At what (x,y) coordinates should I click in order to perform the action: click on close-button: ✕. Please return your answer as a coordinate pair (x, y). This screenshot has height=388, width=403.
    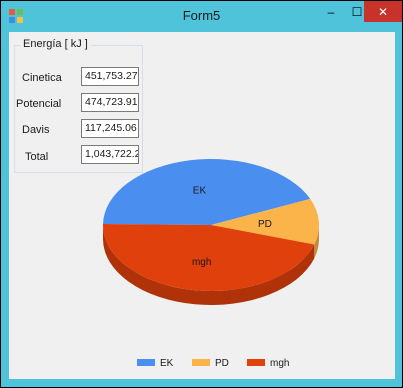
    Looking at the image, I should click on (383, 11).